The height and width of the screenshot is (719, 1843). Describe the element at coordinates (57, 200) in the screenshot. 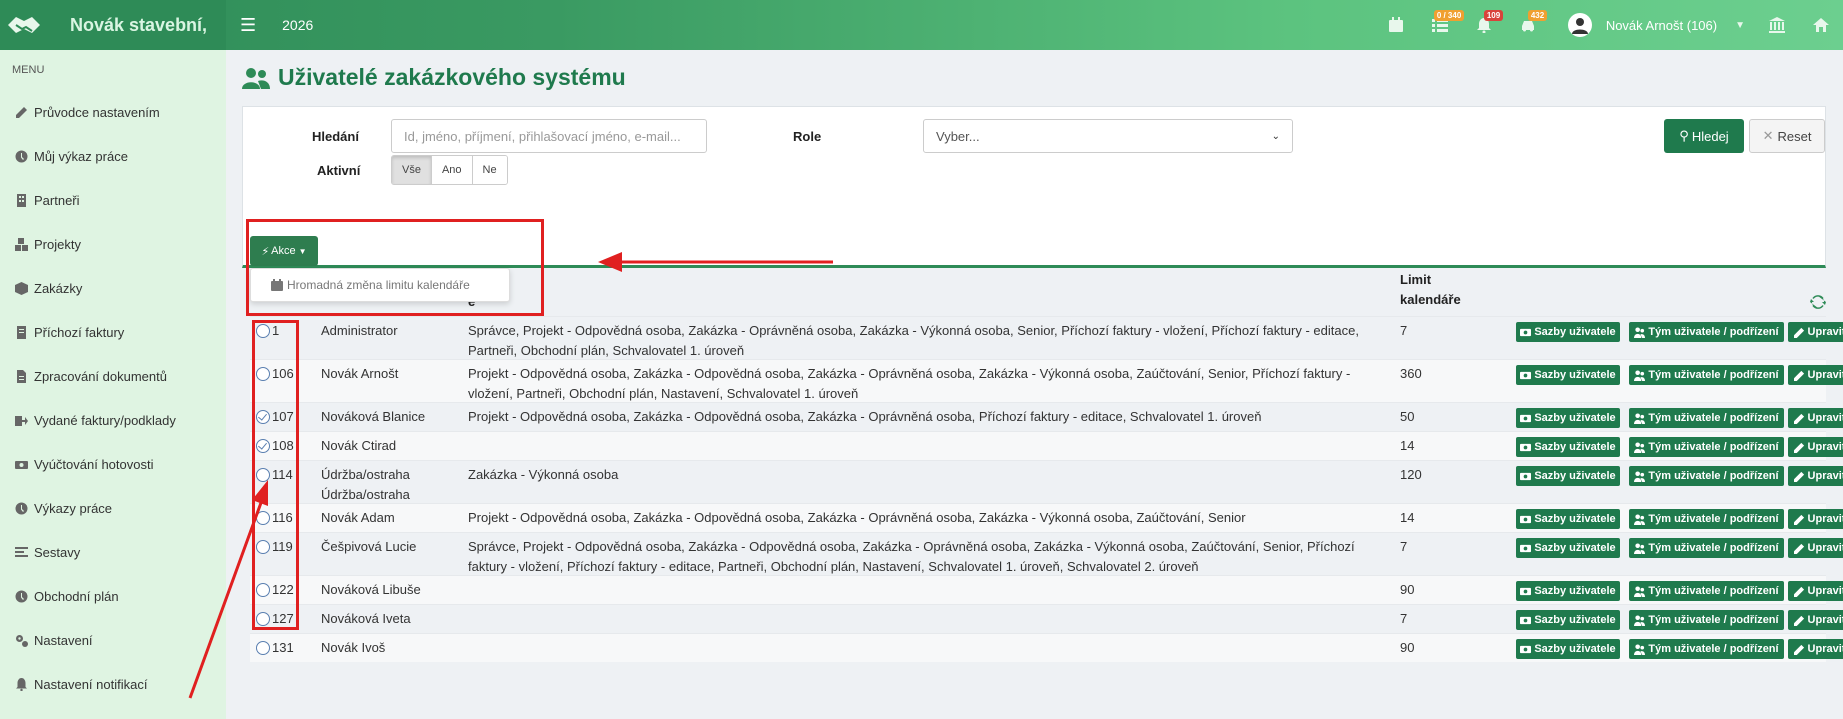

I see `sidebar-item-label: Partneři` at that location.